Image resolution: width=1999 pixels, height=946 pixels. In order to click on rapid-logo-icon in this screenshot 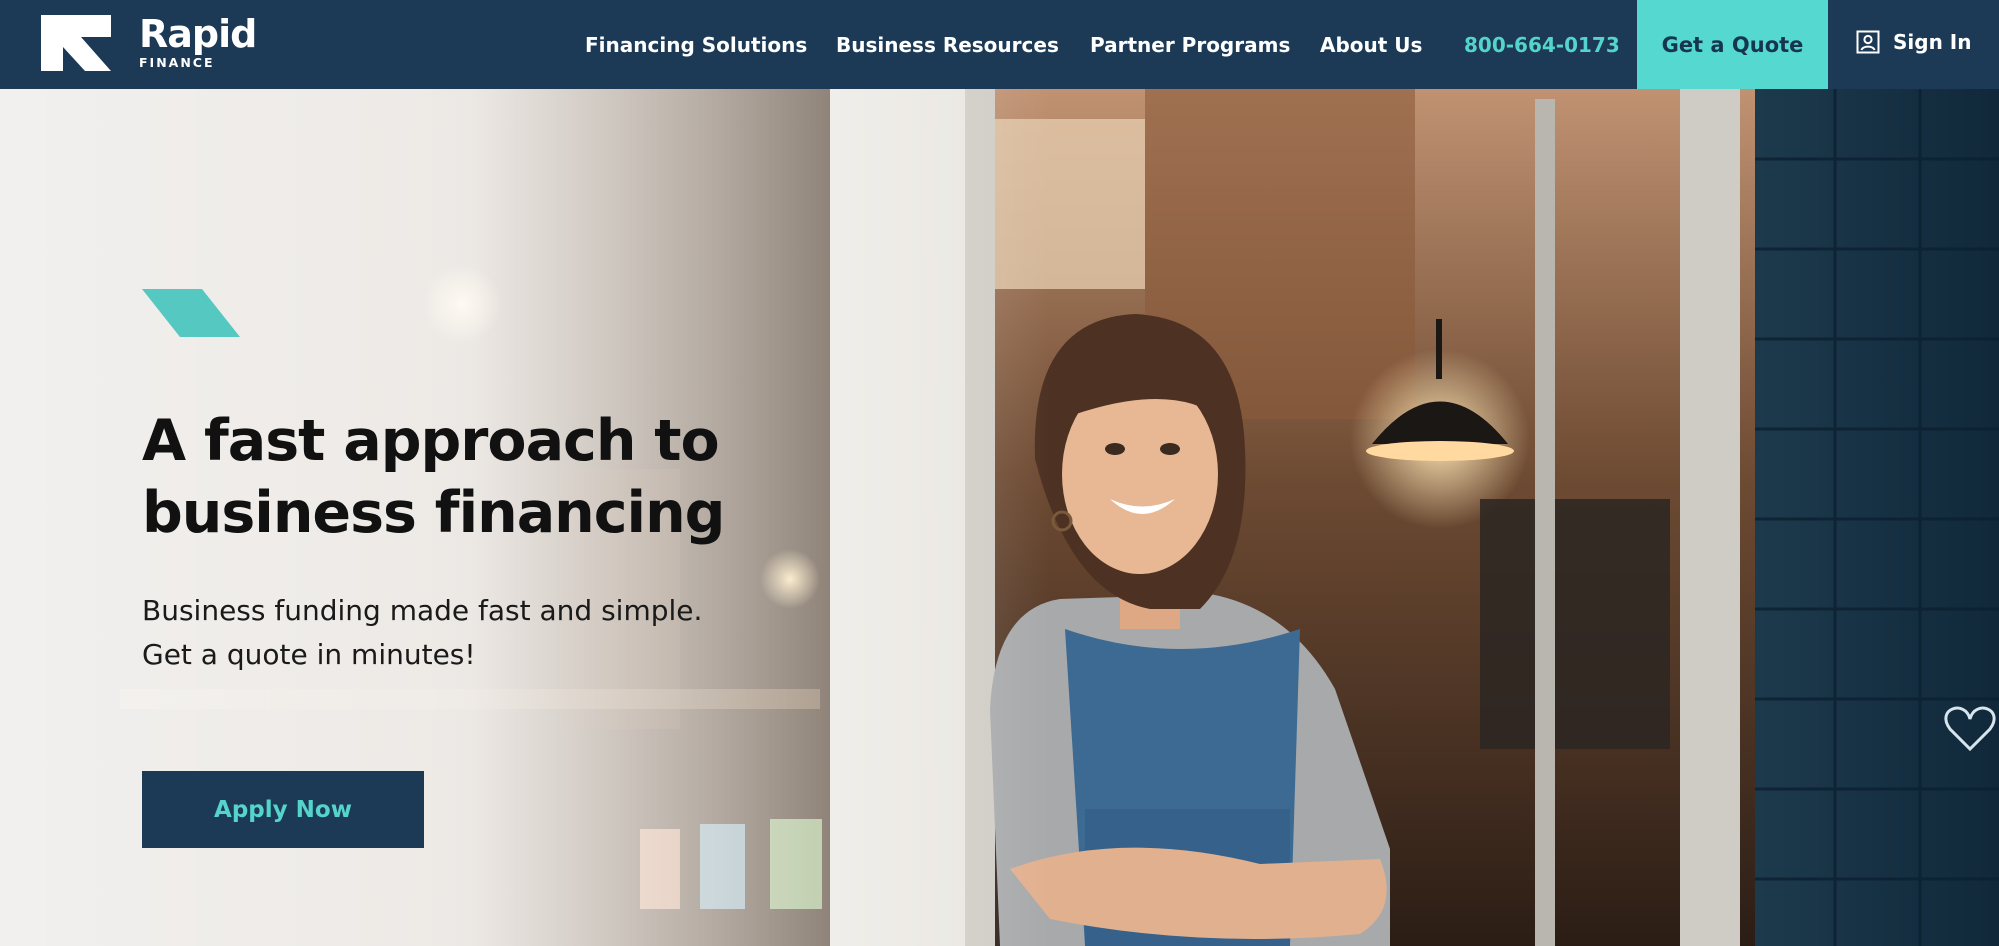, I will do `click(76, 43)`.